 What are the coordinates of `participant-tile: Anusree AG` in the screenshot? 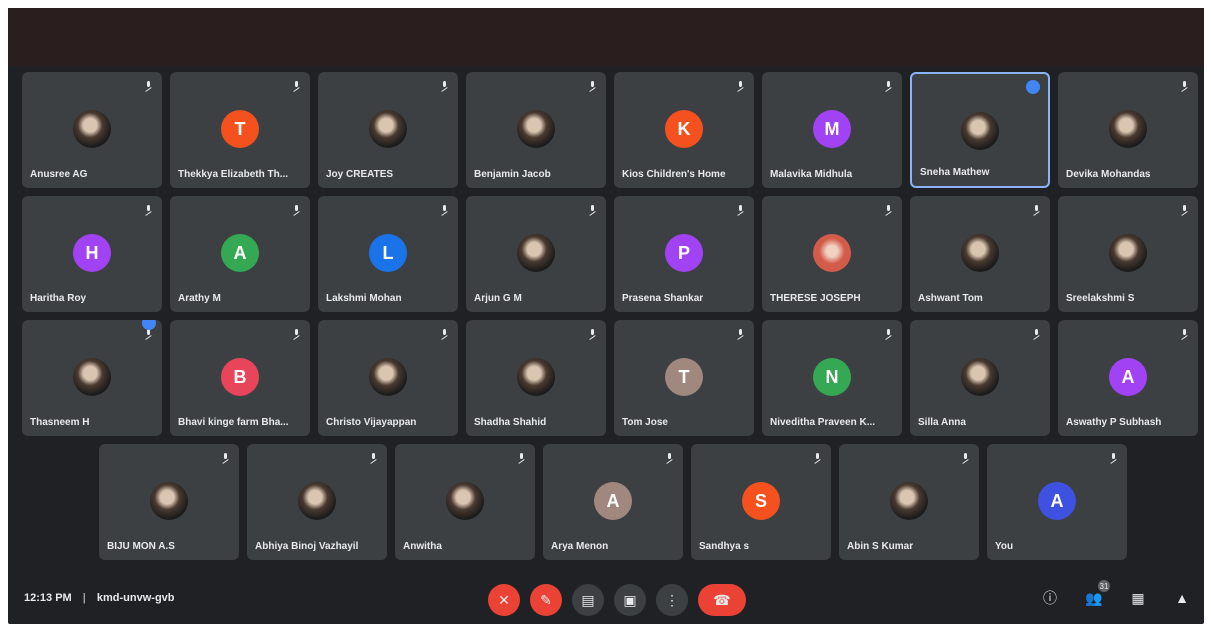 It's located at (92, 130).